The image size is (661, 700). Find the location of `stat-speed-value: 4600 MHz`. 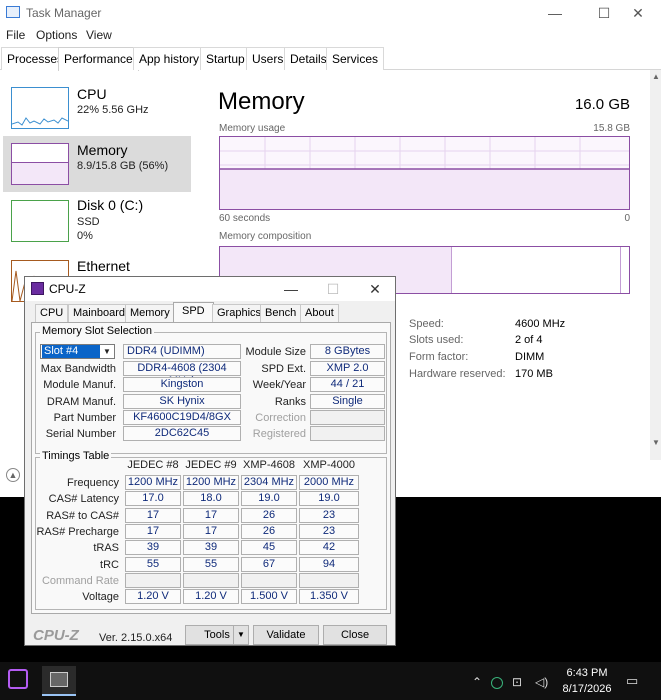

stat-speed-value: 4600 MHz is located at coordinates (540, 324).